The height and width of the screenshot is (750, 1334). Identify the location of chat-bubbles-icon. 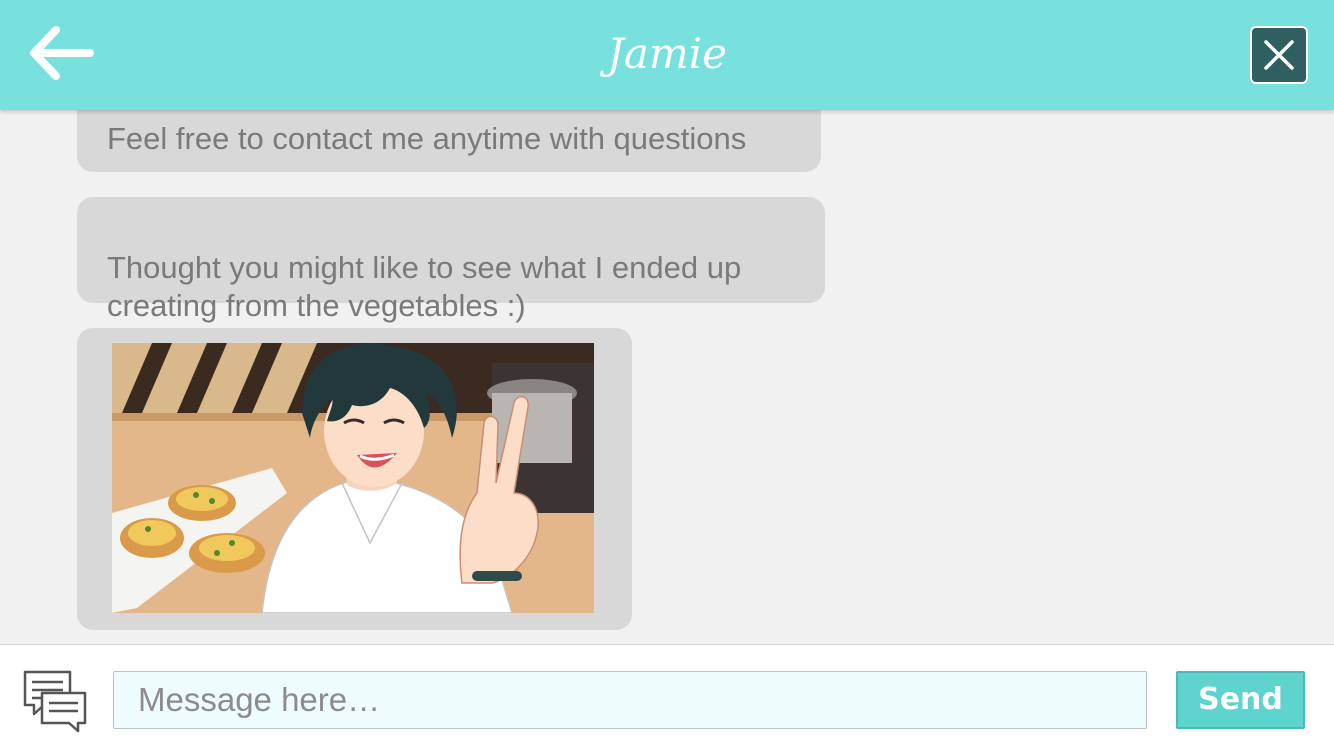
(55, 701).